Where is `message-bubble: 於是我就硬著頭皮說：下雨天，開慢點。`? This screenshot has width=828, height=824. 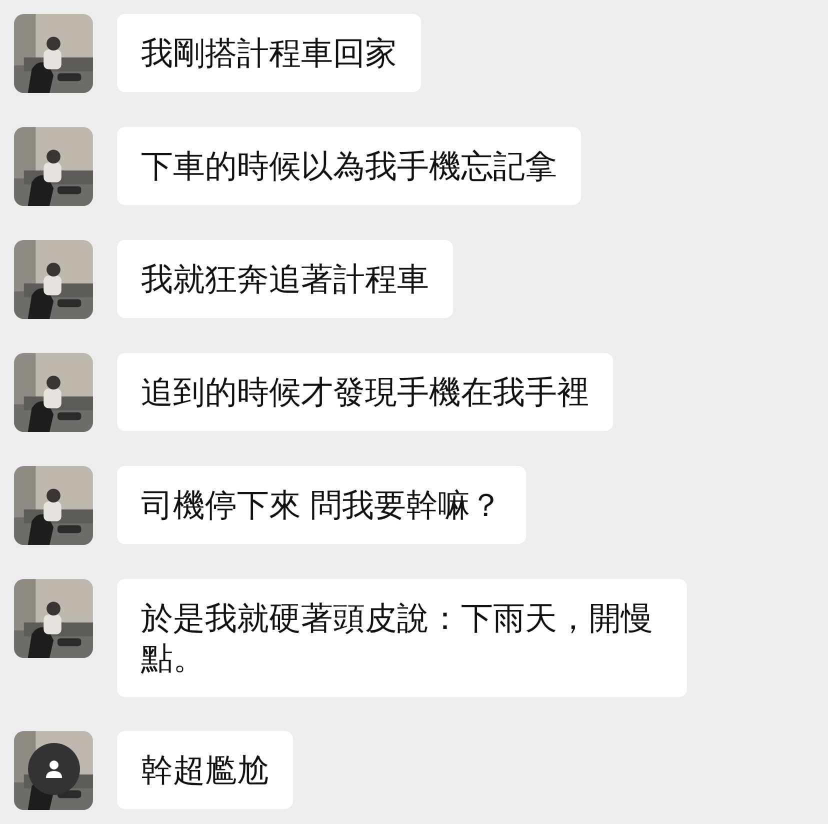
message-bubble: 於是我就硬著頭皮說：下雨天，開慢點。 is located at coordinates (402, 638).